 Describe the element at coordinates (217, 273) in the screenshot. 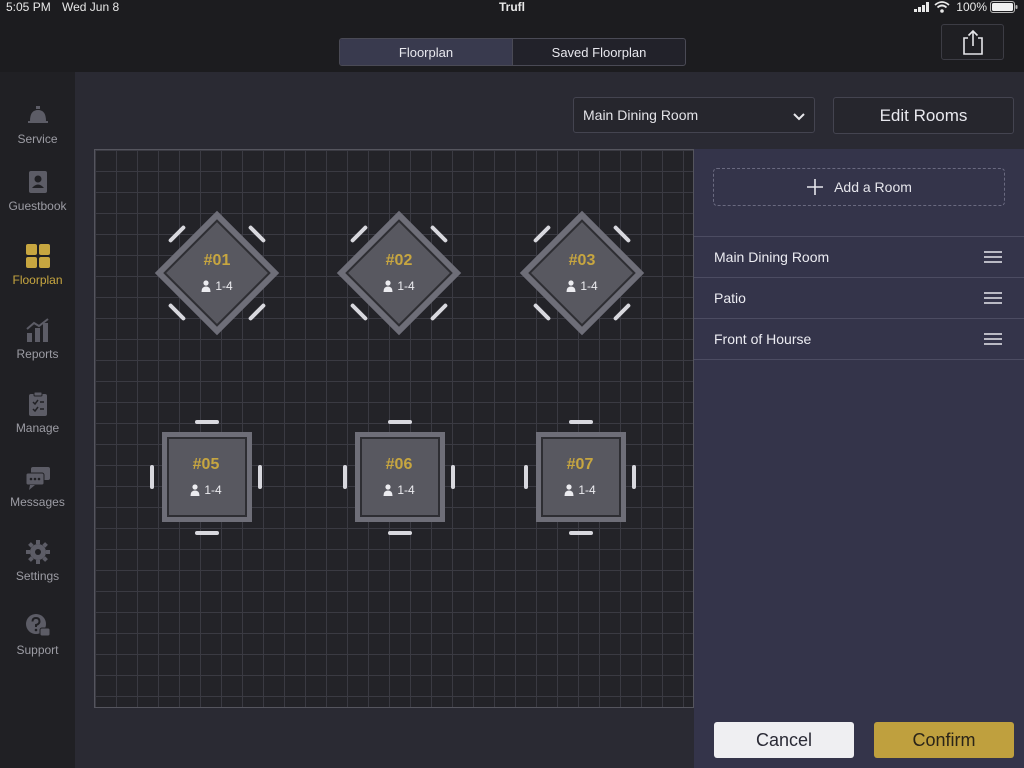

I see `table-01: #01 1-4` at that location.